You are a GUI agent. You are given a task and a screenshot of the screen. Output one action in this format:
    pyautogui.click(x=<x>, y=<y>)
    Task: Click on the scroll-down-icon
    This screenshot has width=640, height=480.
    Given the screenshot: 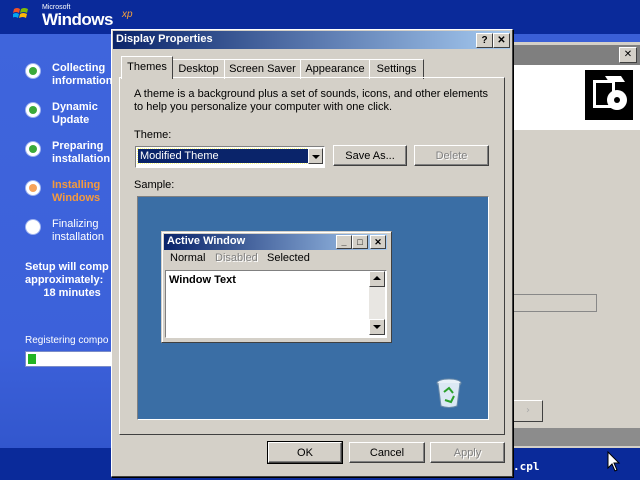 What is the action you would take?
    pyautogui.click(x=377, y=327)
    